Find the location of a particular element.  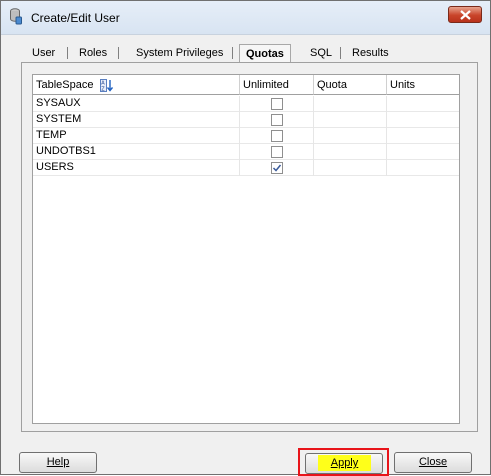

tab-results: Results is located at coordinates (370, 53).